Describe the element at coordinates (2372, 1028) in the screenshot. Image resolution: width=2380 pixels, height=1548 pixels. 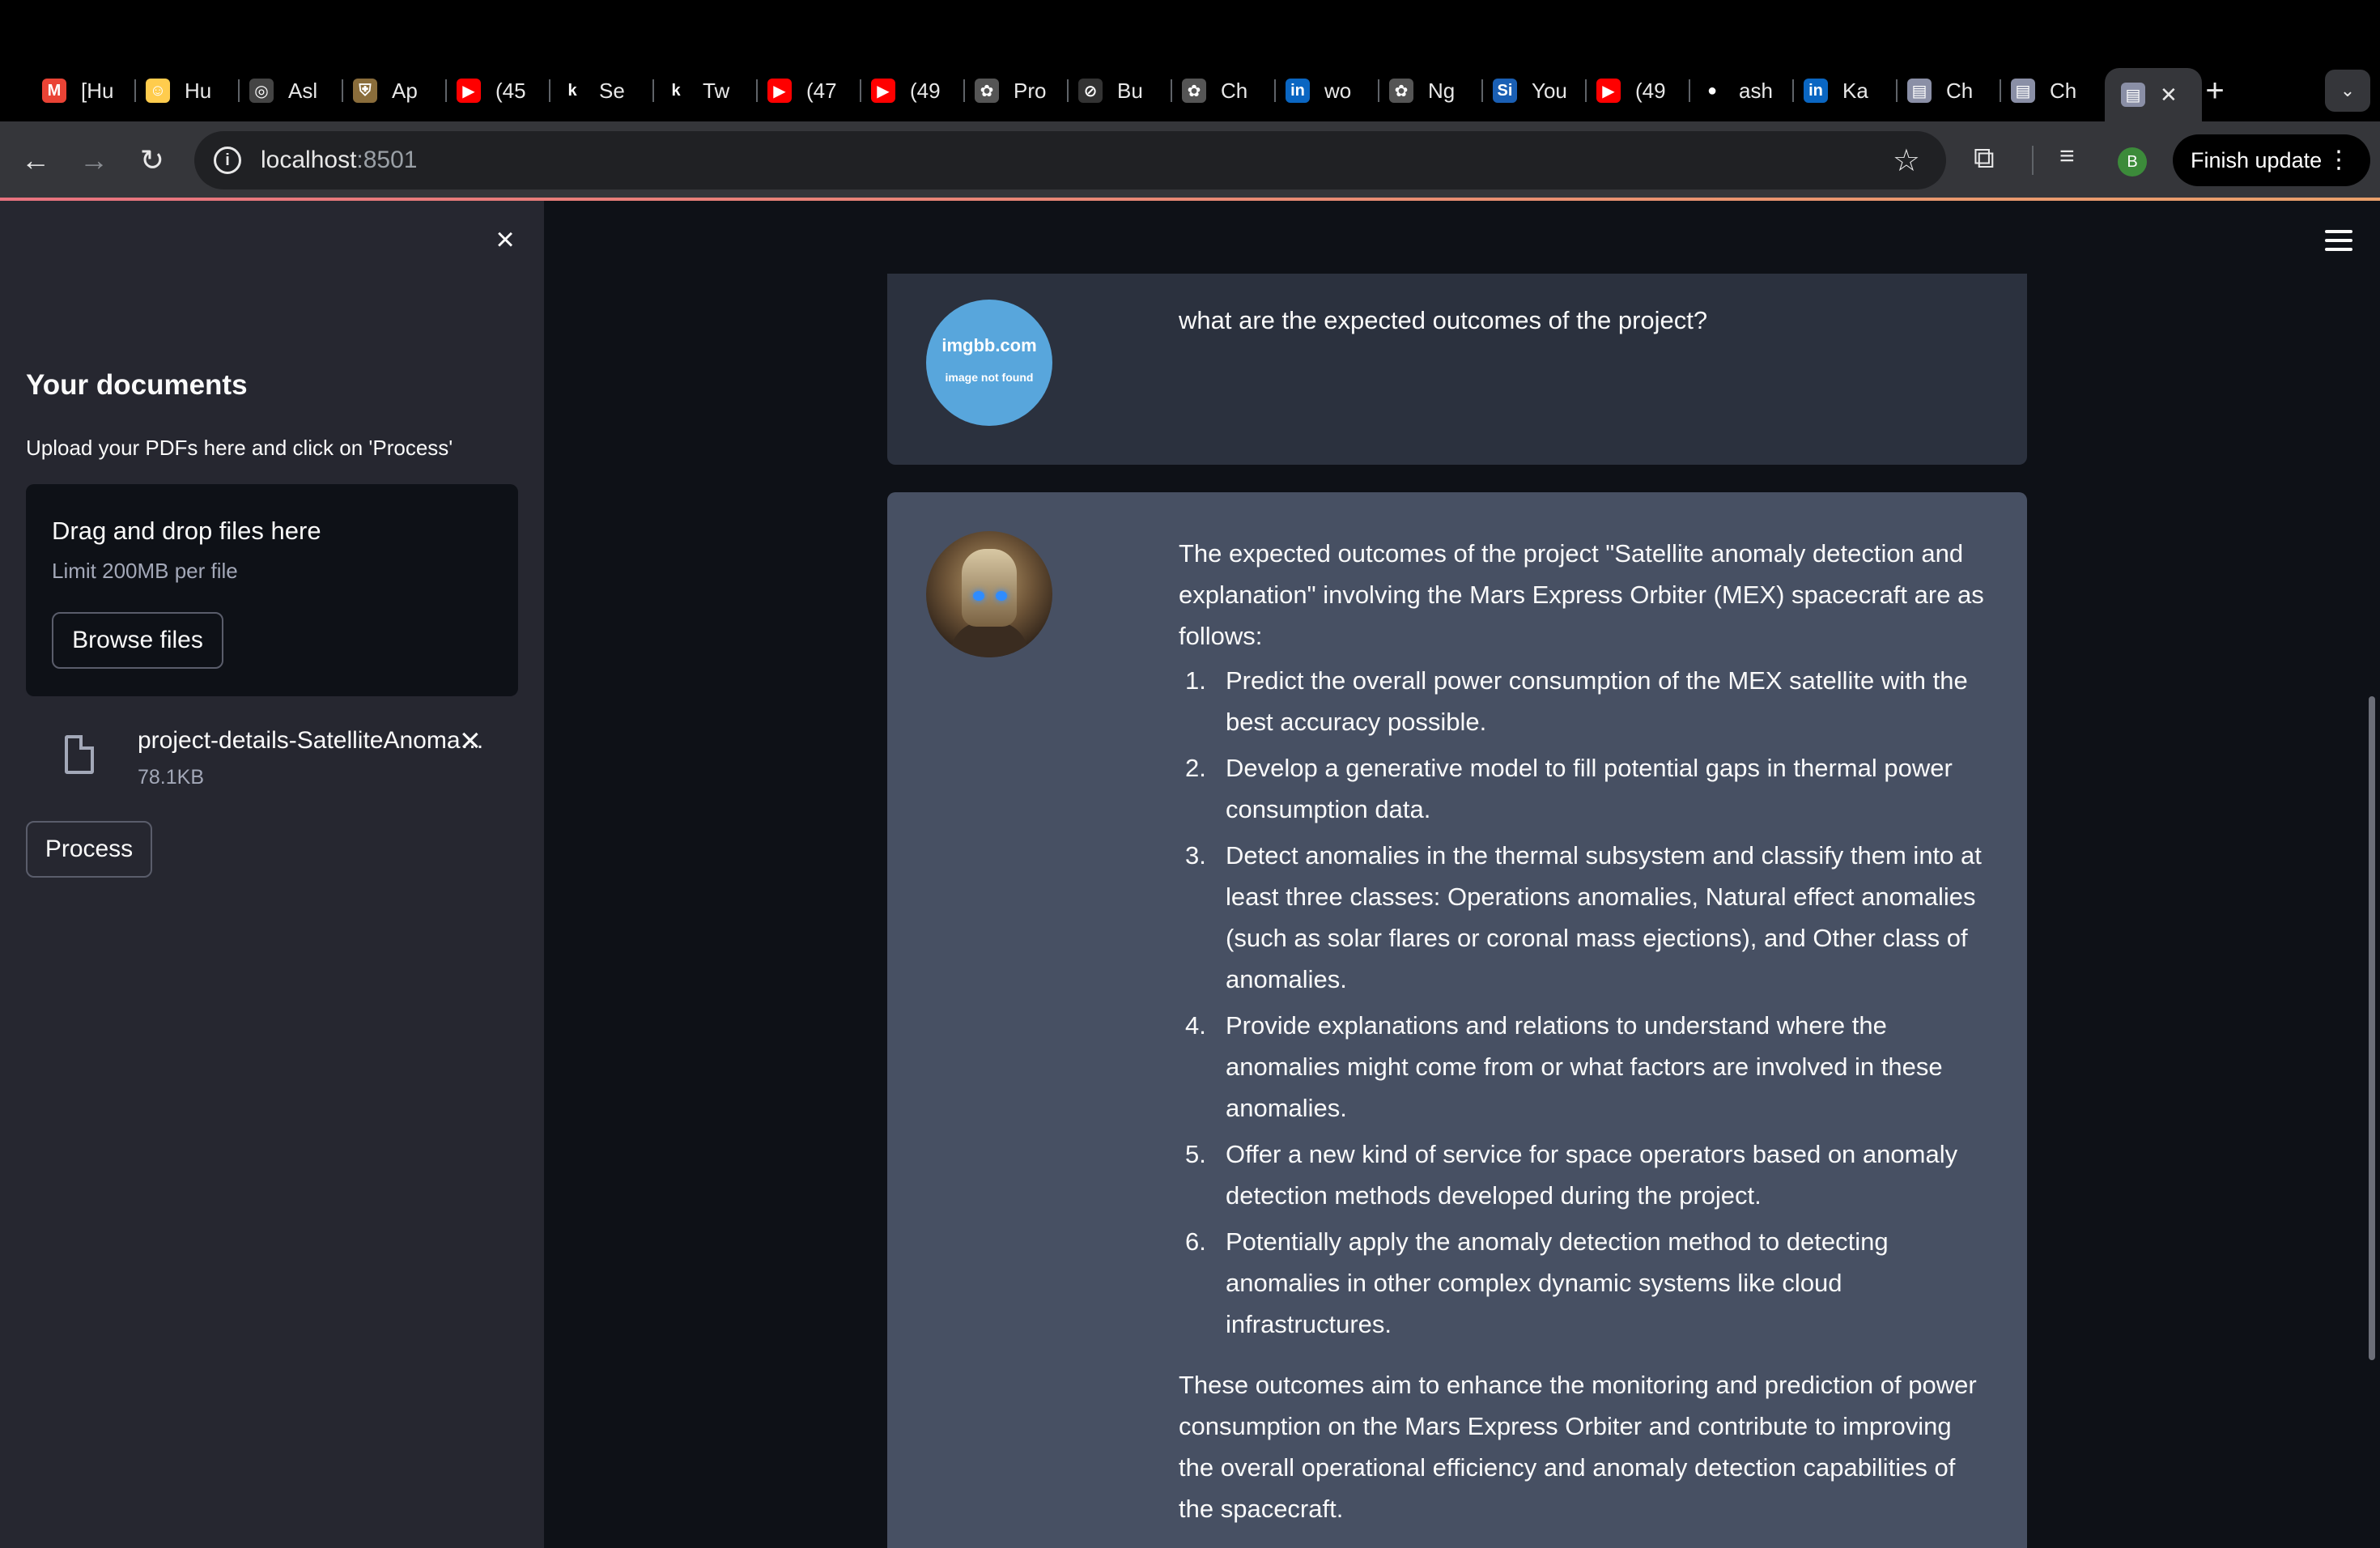
I see `main-scrollbar` at that location.